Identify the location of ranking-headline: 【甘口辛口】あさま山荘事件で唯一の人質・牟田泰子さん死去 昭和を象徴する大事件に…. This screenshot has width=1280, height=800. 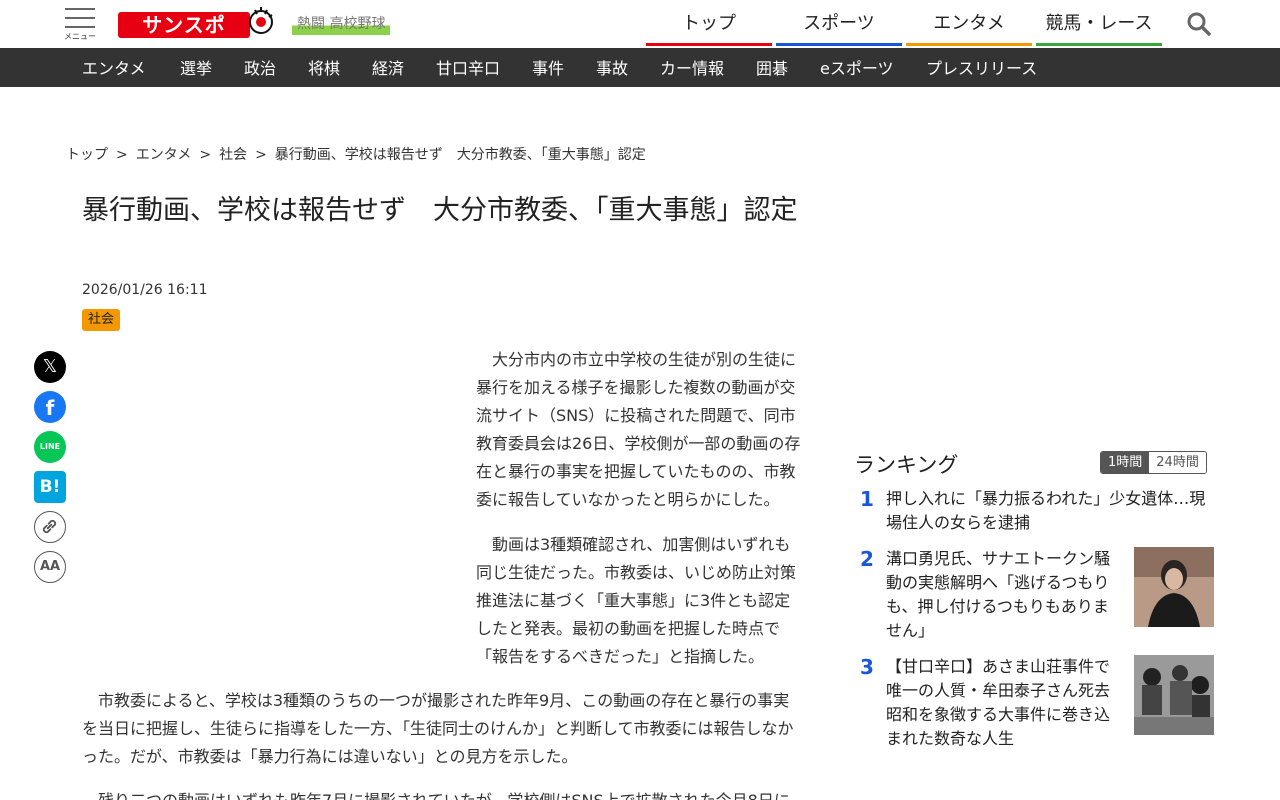
(998, 702).